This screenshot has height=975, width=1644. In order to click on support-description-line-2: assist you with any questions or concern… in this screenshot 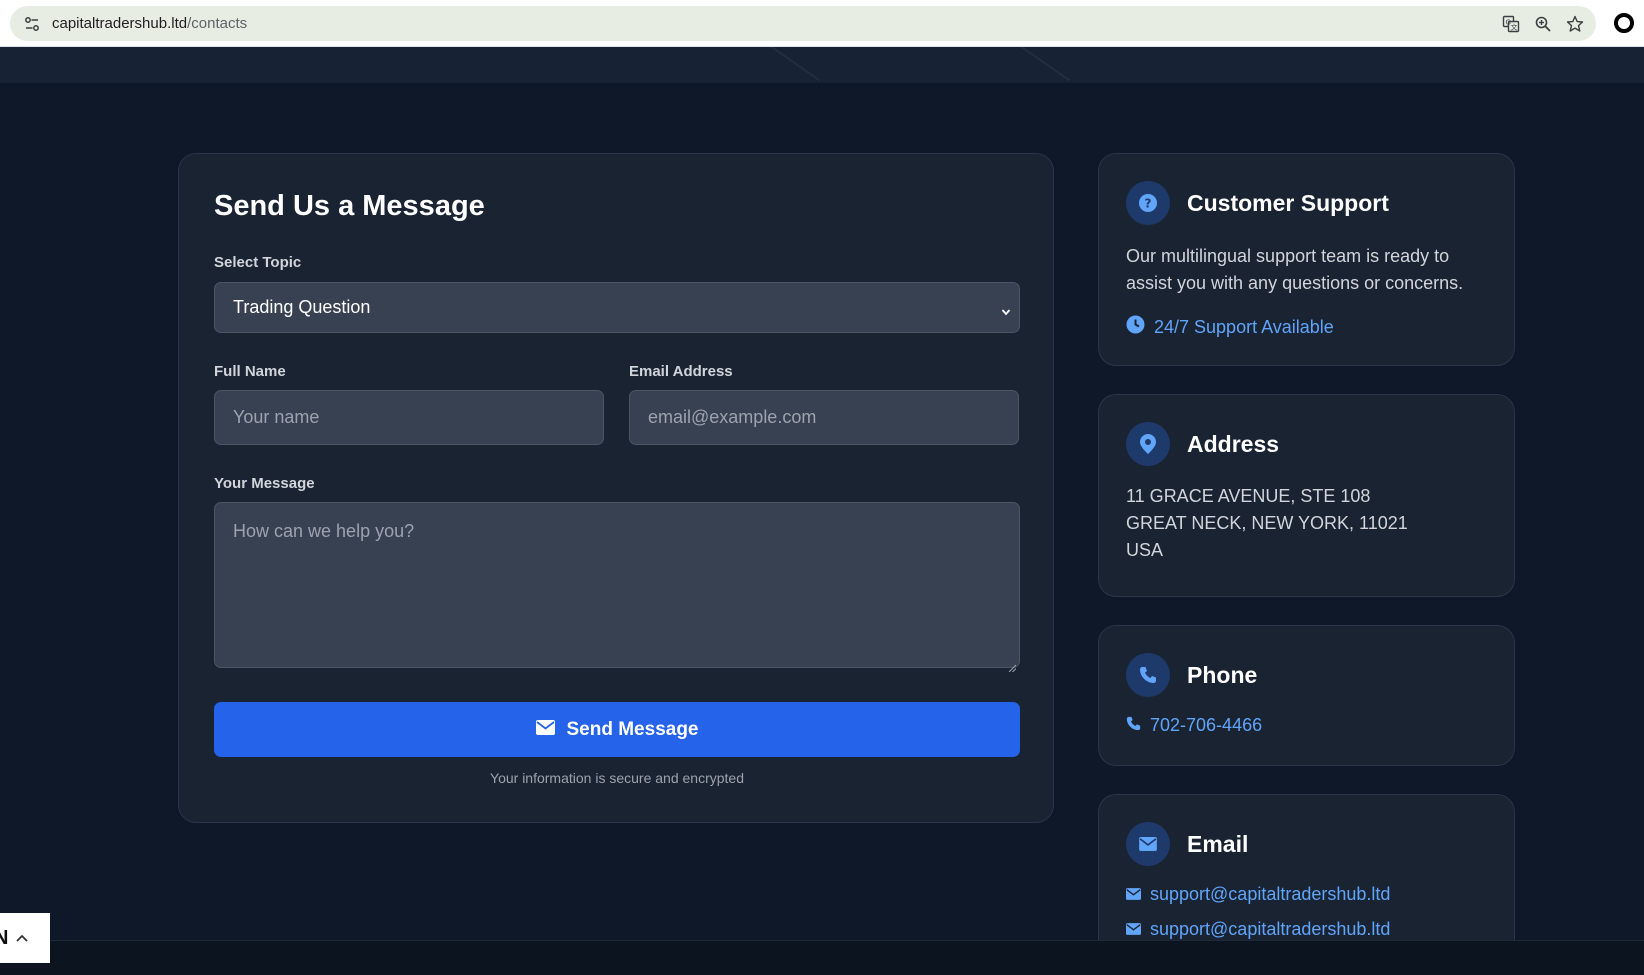, I will do `click(1295, 283)`.